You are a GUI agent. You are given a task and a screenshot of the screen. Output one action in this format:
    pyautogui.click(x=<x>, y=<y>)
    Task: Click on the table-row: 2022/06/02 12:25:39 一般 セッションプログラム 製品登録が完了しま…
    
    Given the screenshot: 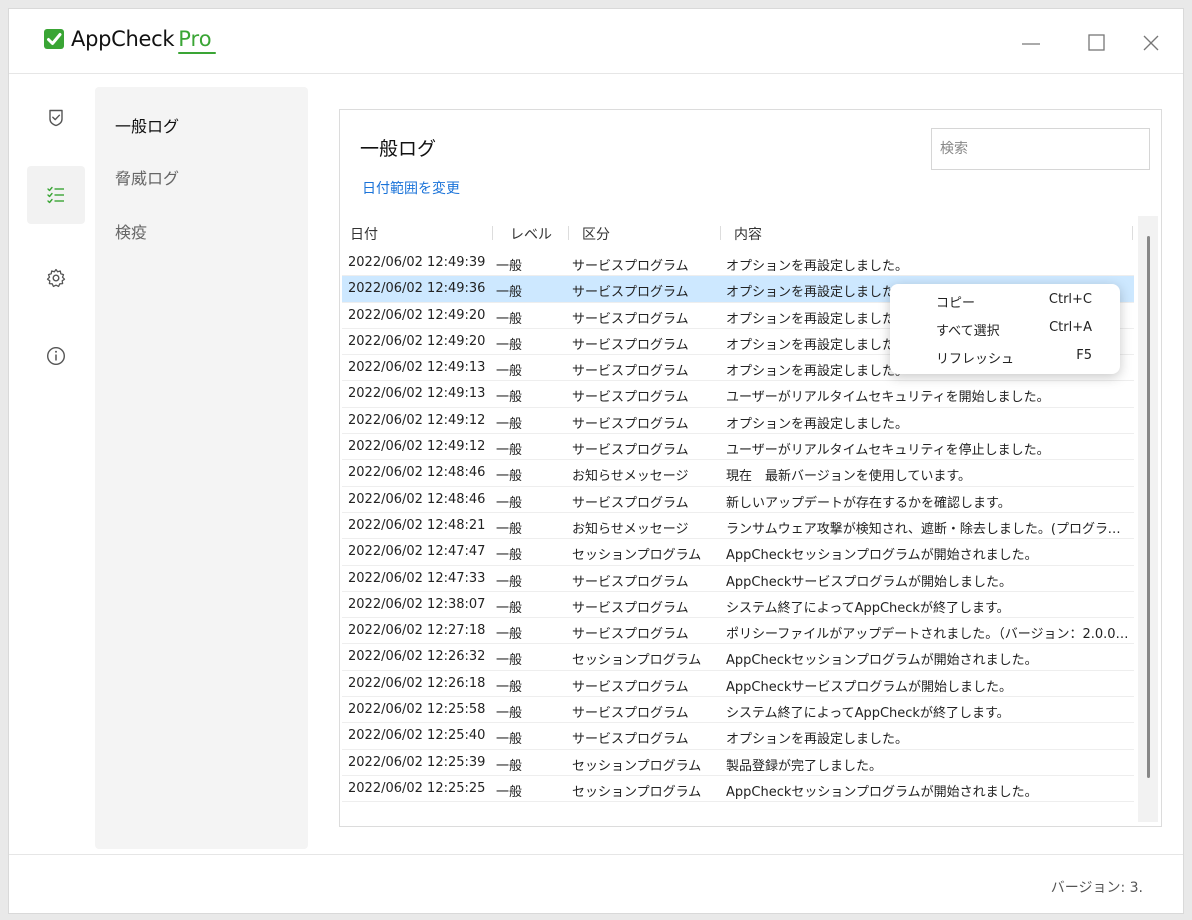 What is the action you would take?
    pyautogui.click(x=738, y=763)
    